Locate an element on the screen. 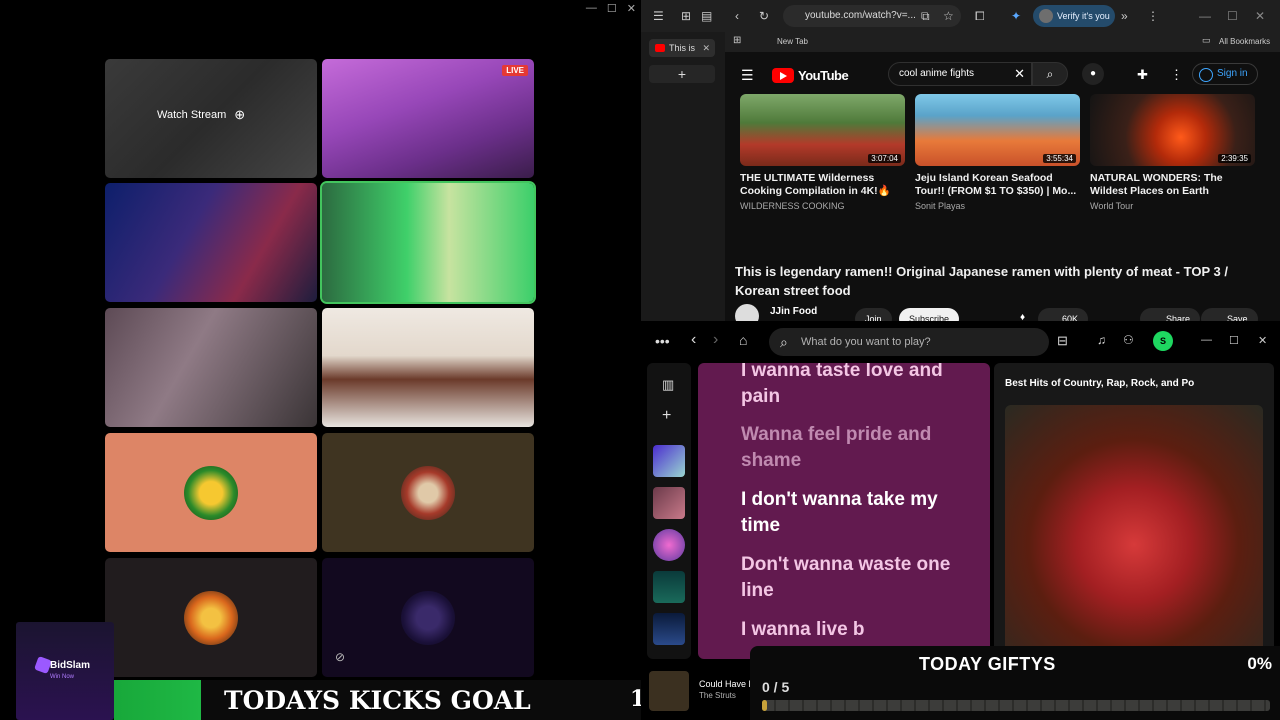 This screenshot has width=1280, height=720. tab-youtube: This is ✕ is located at coordinates (682, 48).